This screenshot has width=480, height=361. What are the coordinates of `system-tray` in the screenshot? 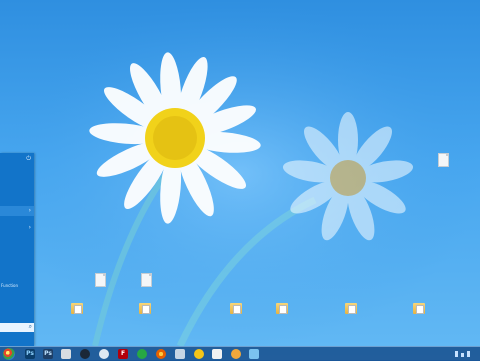 It's located at (465, 354).